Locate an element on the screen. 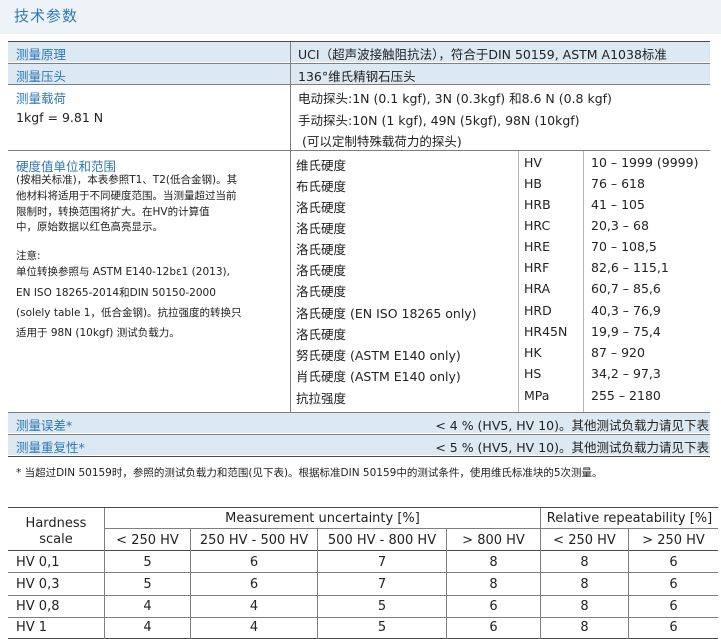  t2-subheader: 250 HV - 500 HV is located at coordinates (254, 540).